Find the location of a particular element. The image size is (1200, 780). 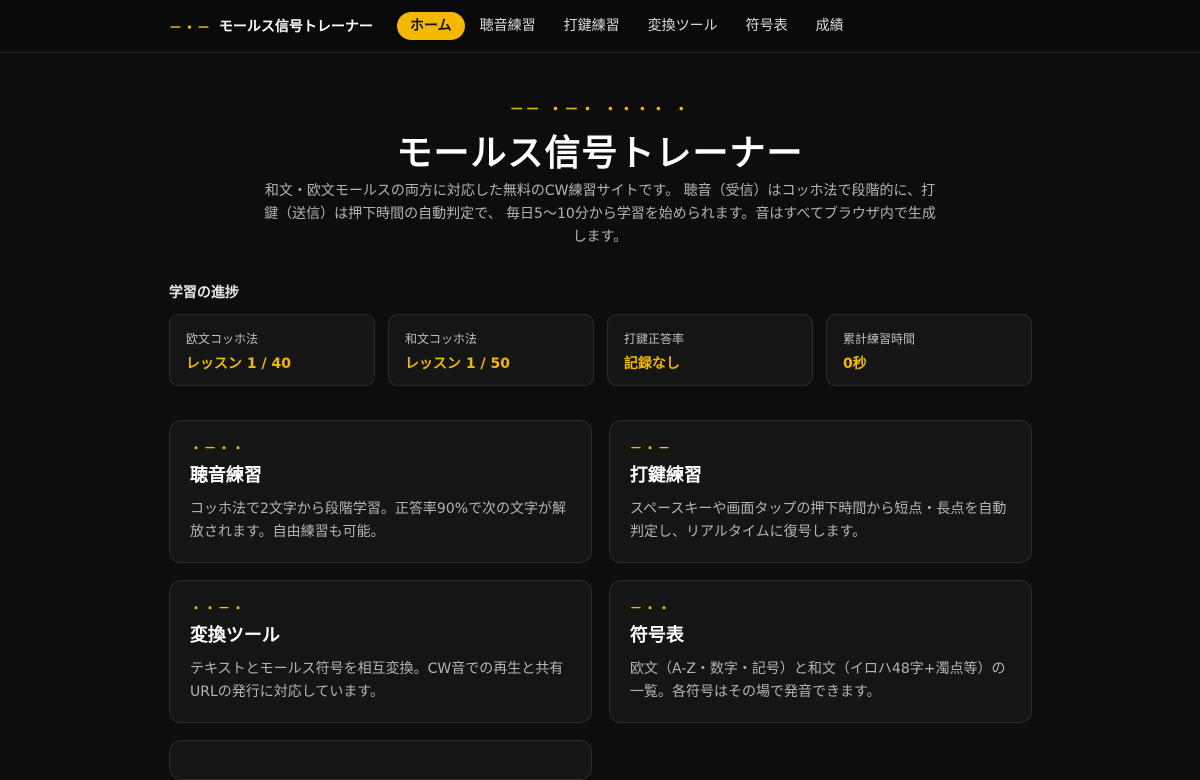

stat-value: レッスン 1 / 40 is located at coordinates (238, 364).